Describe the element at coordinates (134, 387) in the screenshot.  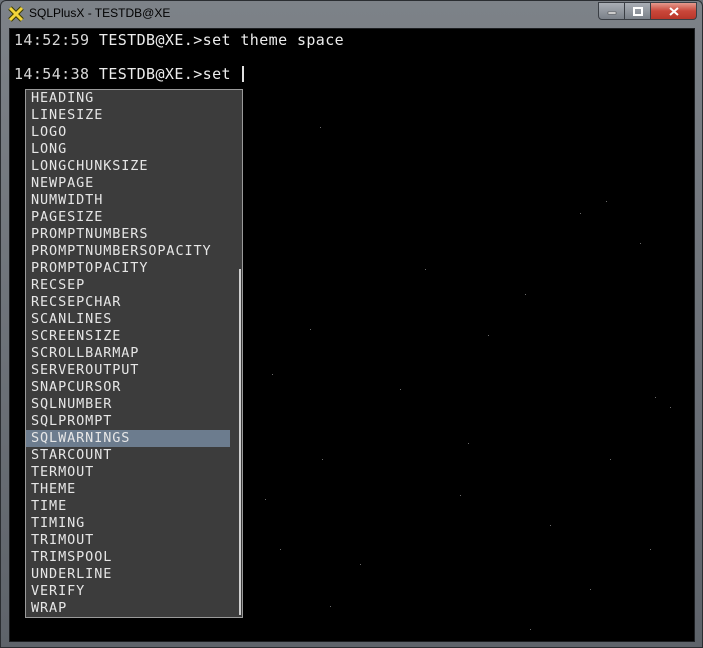
I see `autocomplete-item: SNAPCURSOR` at that location.